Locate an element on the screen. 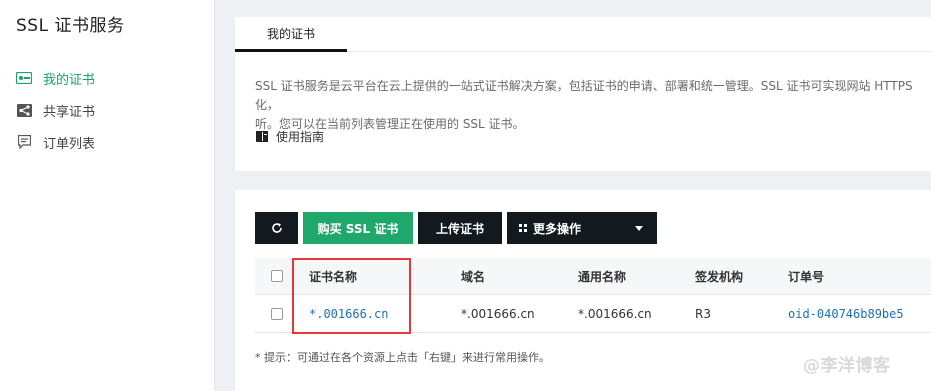  sidebar-item-label: 共享证书 is located at coordinates (69, 112).